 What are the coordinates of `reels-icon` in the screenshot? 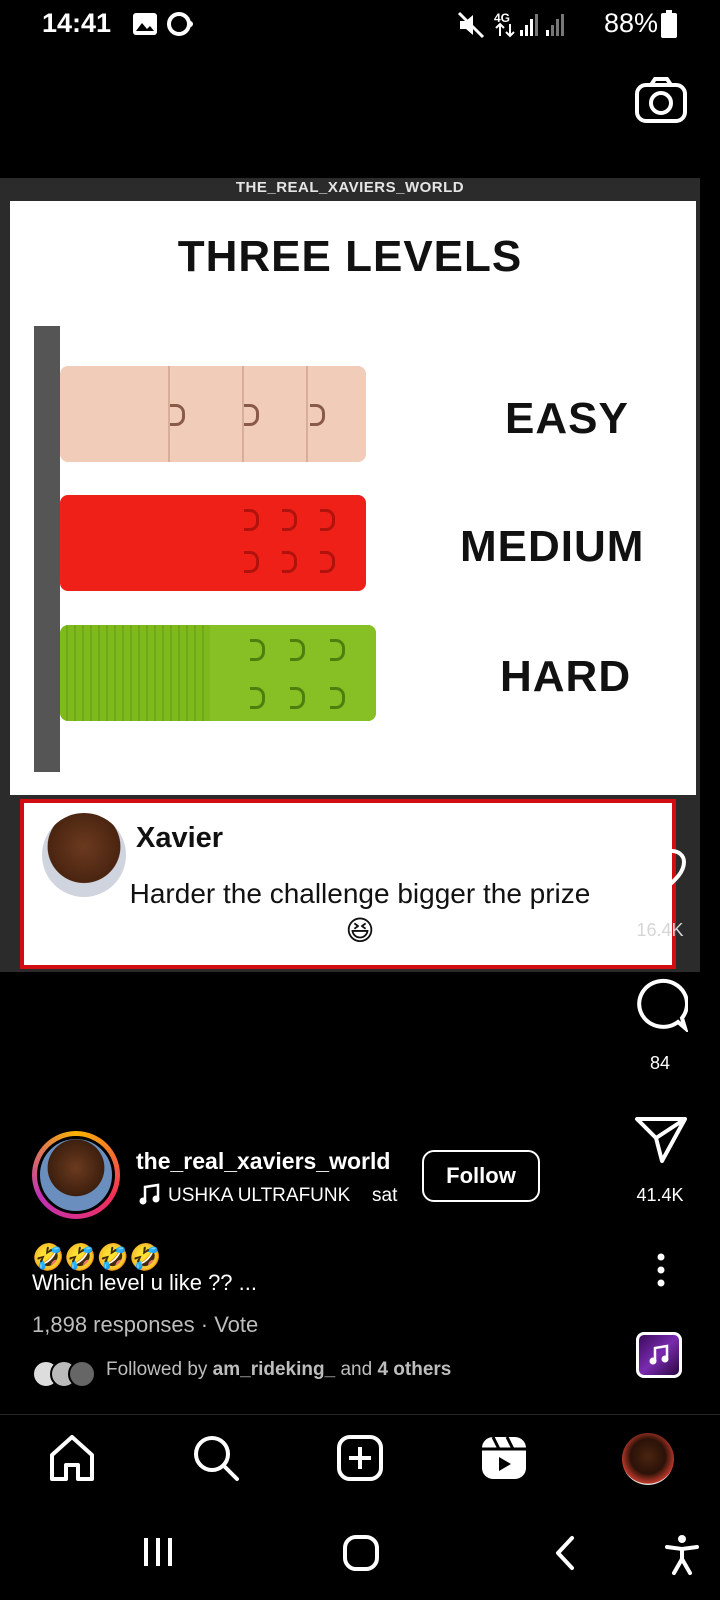 It's located at (504, 1458).